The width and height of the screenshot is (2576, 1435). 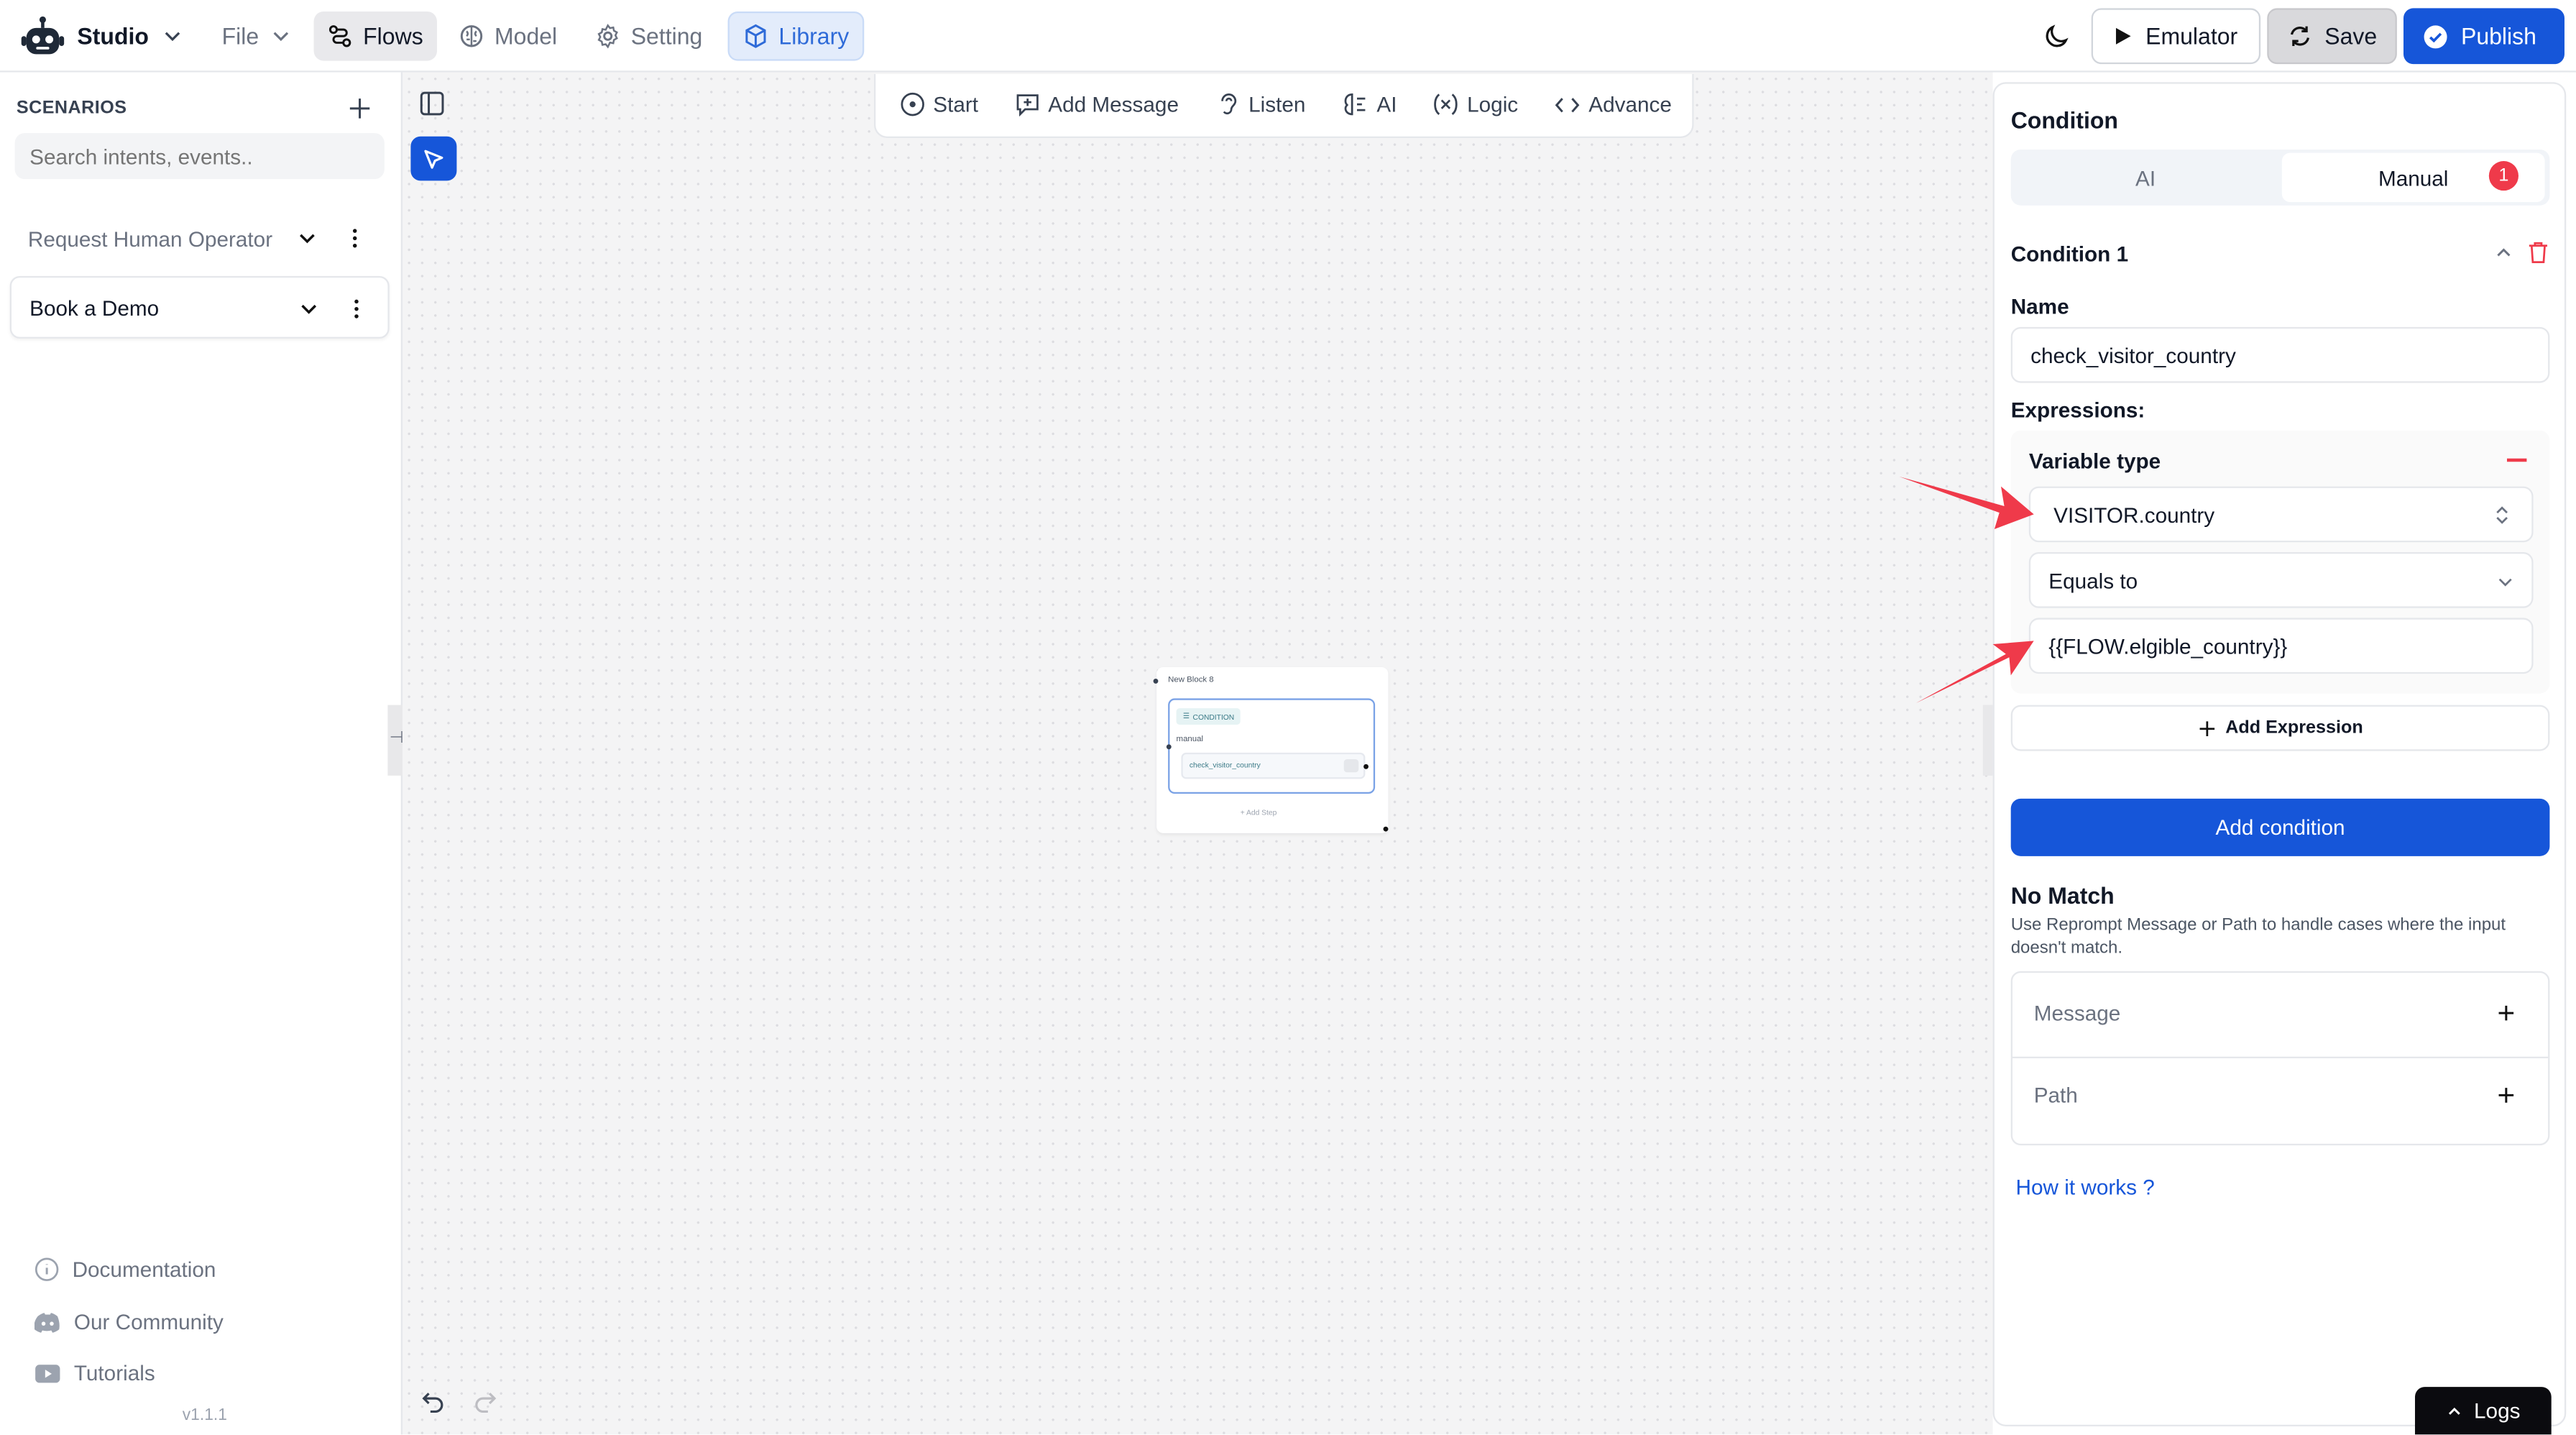 What do you see at coordinates (2176, 36) in the screenshot?
I see `emulator-button: Emulator` at bounding box center [2176, 36].